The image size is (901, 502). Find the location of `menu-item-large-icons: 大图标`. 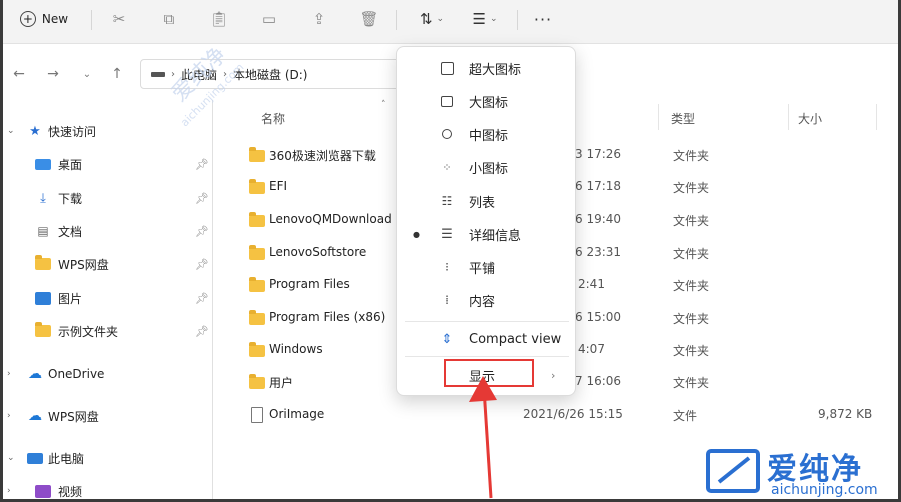

menu-item-large-icons: 大图标 is located at coordinates (486, 101).